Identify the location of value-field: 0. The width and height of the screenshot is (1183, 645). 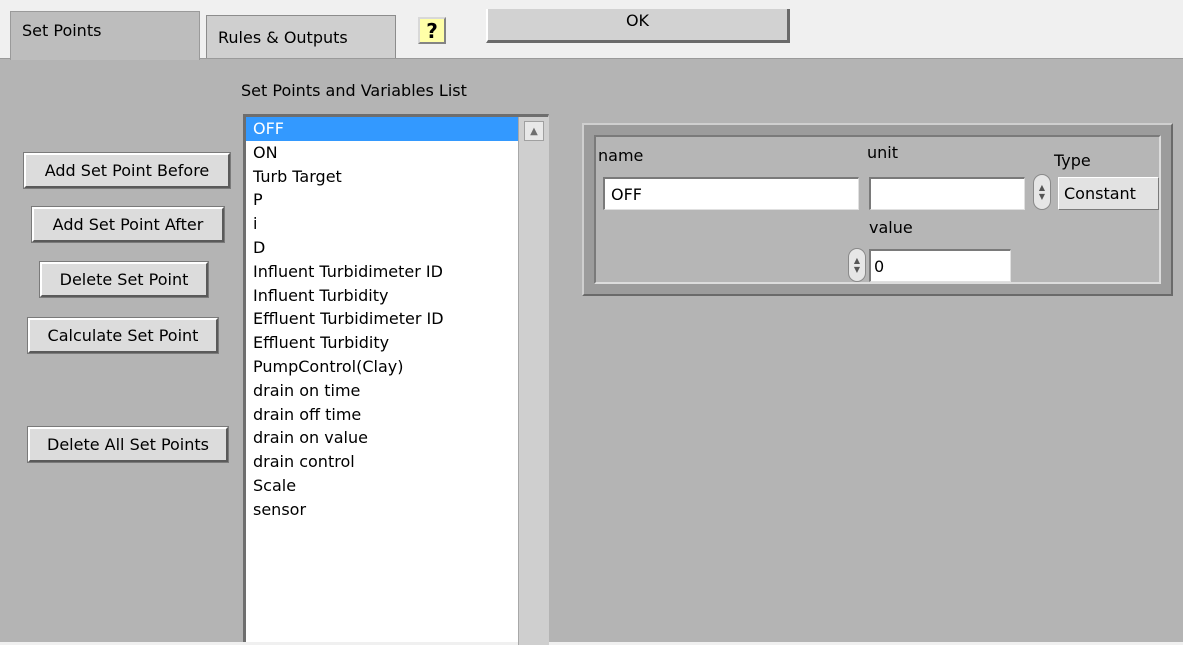
(940, 265).